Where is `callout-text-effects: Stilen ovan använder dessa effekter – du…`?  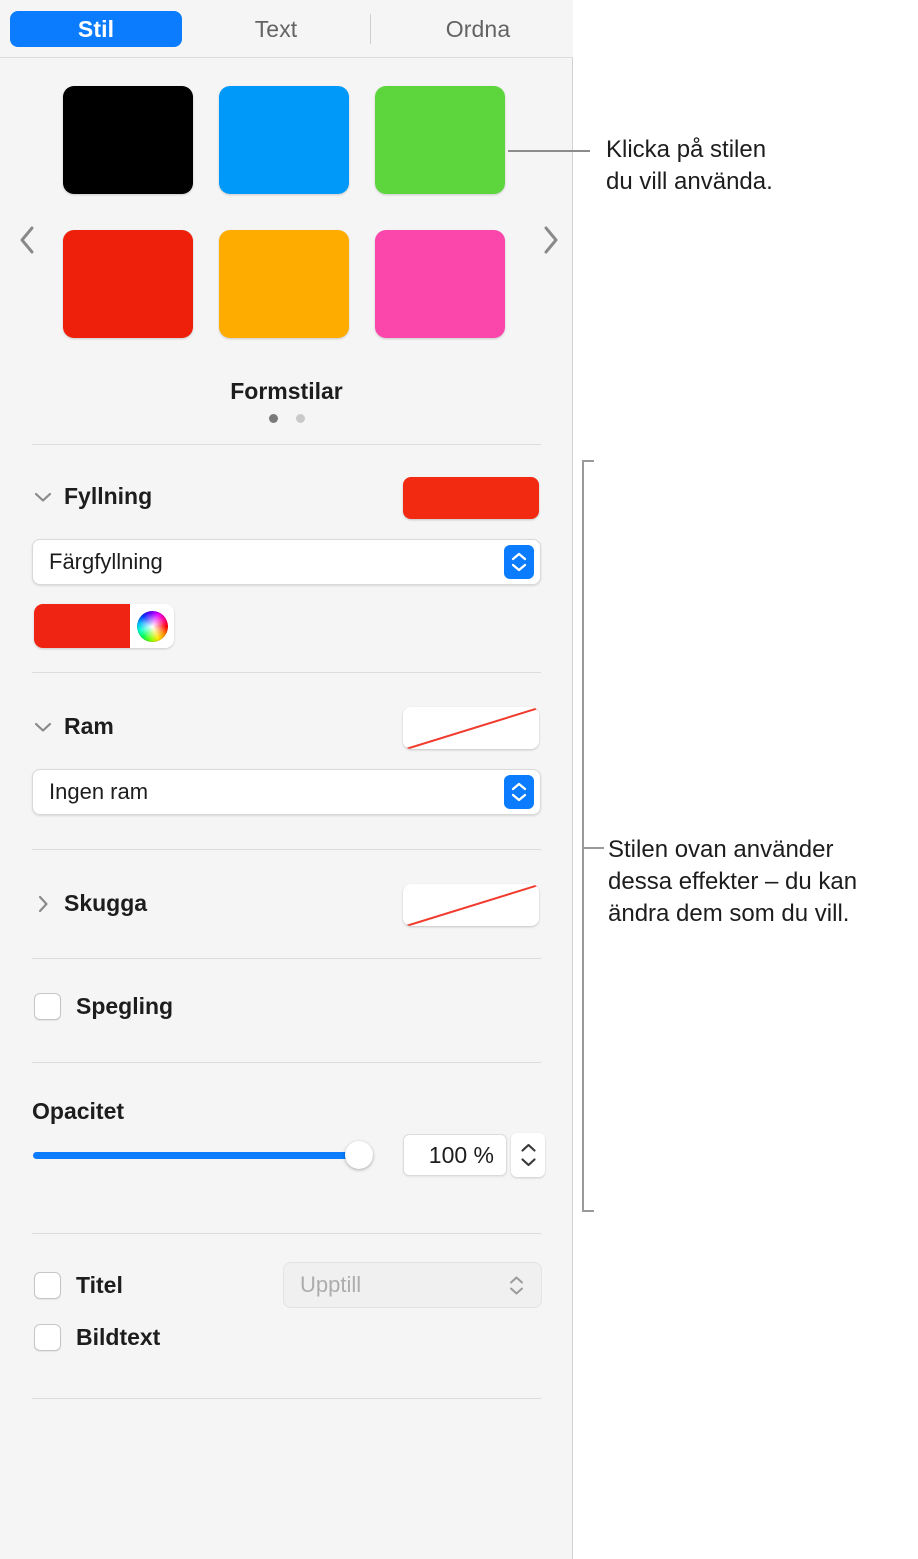 callout-text-effects: Stilen ovan använder dessa effekter – du… is located at coordinates (733, 881).